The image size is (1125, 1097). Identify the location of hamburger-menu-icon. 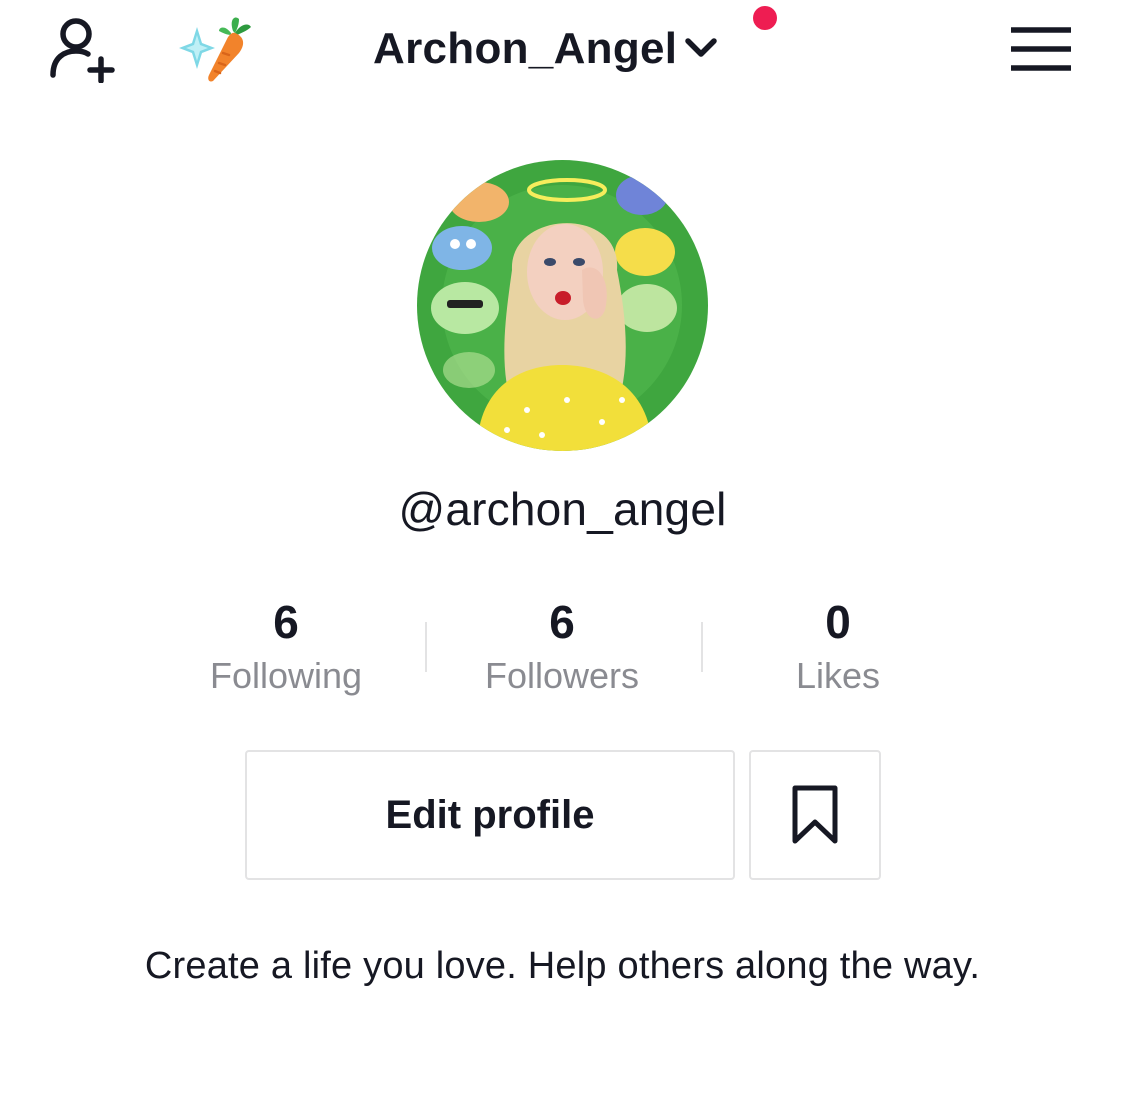
(1041, 49).